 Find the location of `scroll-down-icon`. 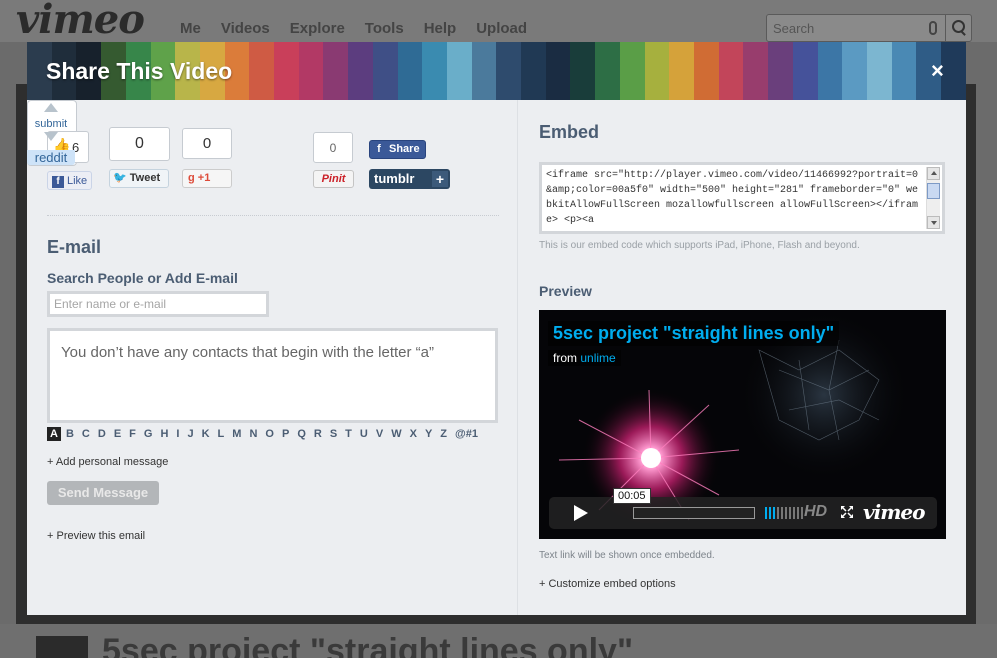

scroll-down-icon is located at coordinates (933, 222).